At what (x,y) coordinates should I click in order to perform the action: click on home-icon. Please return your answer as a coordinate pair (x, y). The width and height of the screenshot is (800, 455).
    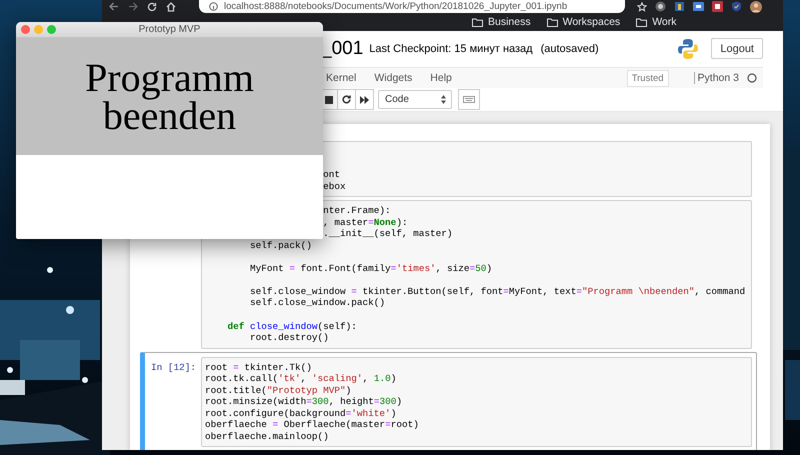
    Looking at the image, I should click on (171, 7).